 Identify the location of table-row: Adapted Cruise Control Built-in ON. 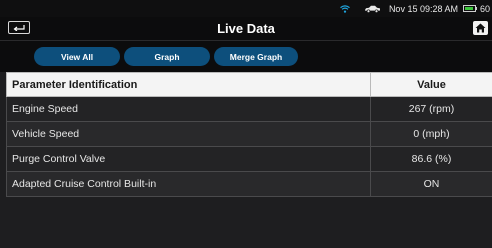
(249, 184).